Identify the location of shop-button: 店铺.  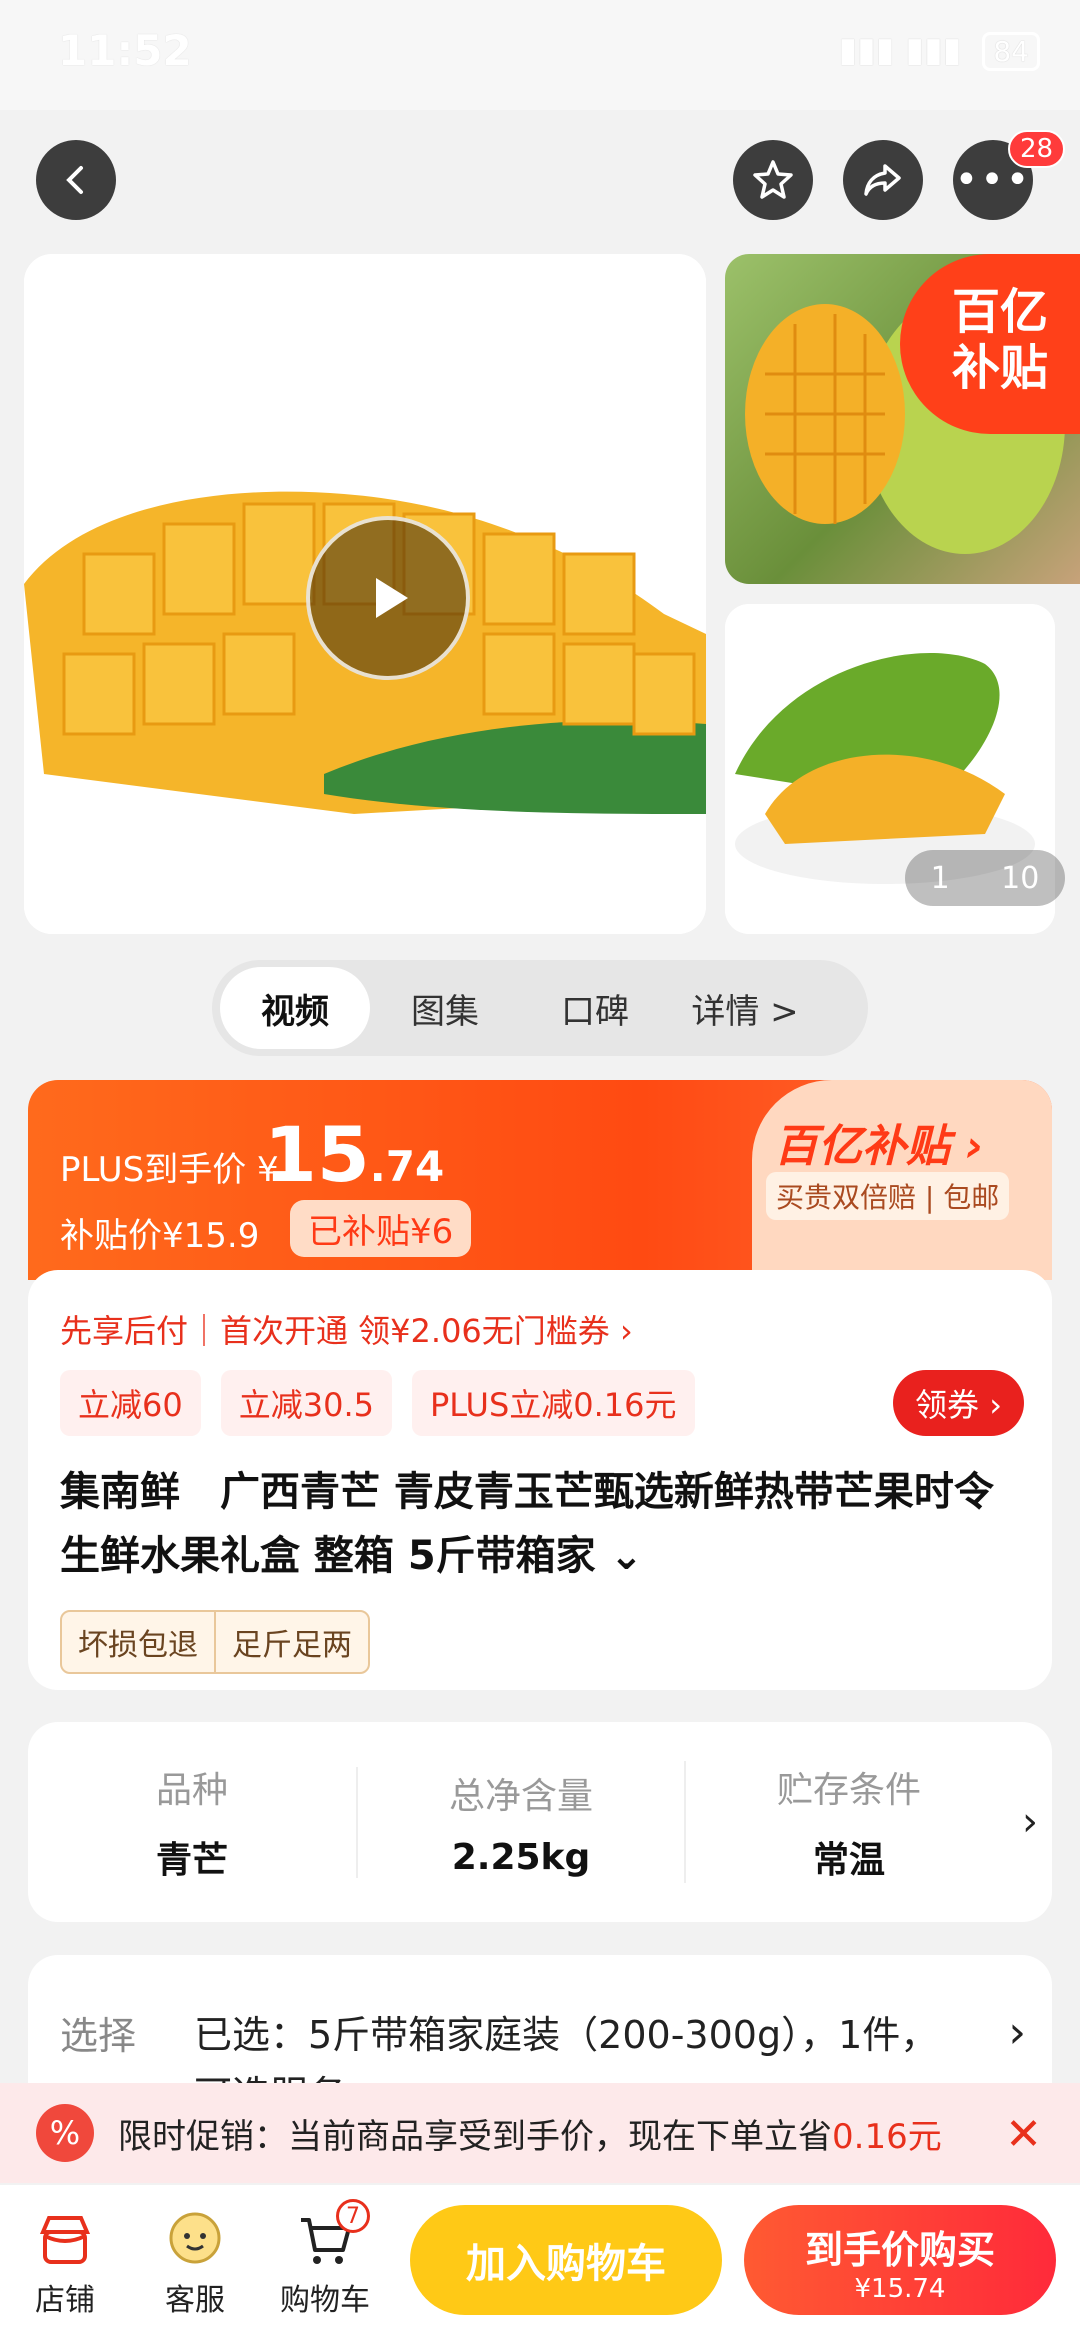
(65, 2262).